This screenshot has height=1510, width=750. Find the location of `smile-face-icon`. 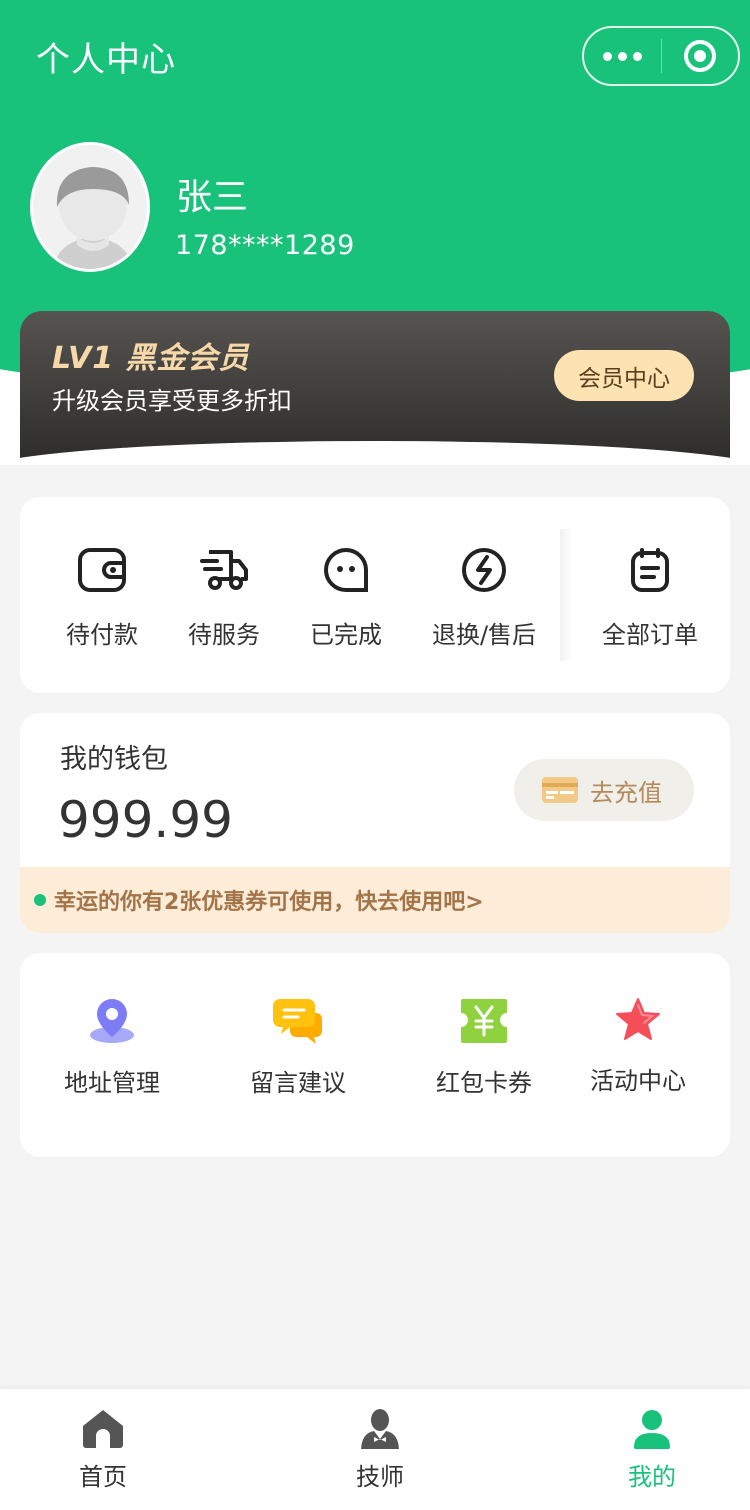

smile-face-icon is located at coordinates (346, 569).